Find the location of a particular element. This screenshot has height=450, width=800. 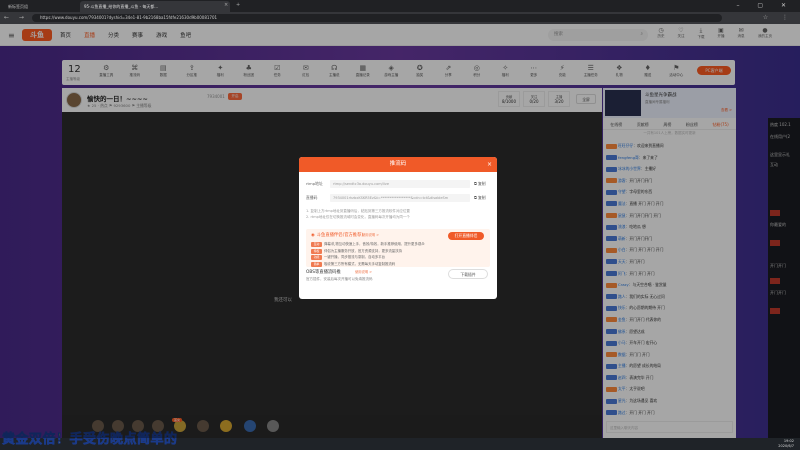

dialog-header: 推流码 × is located at coordinates (398, 164).